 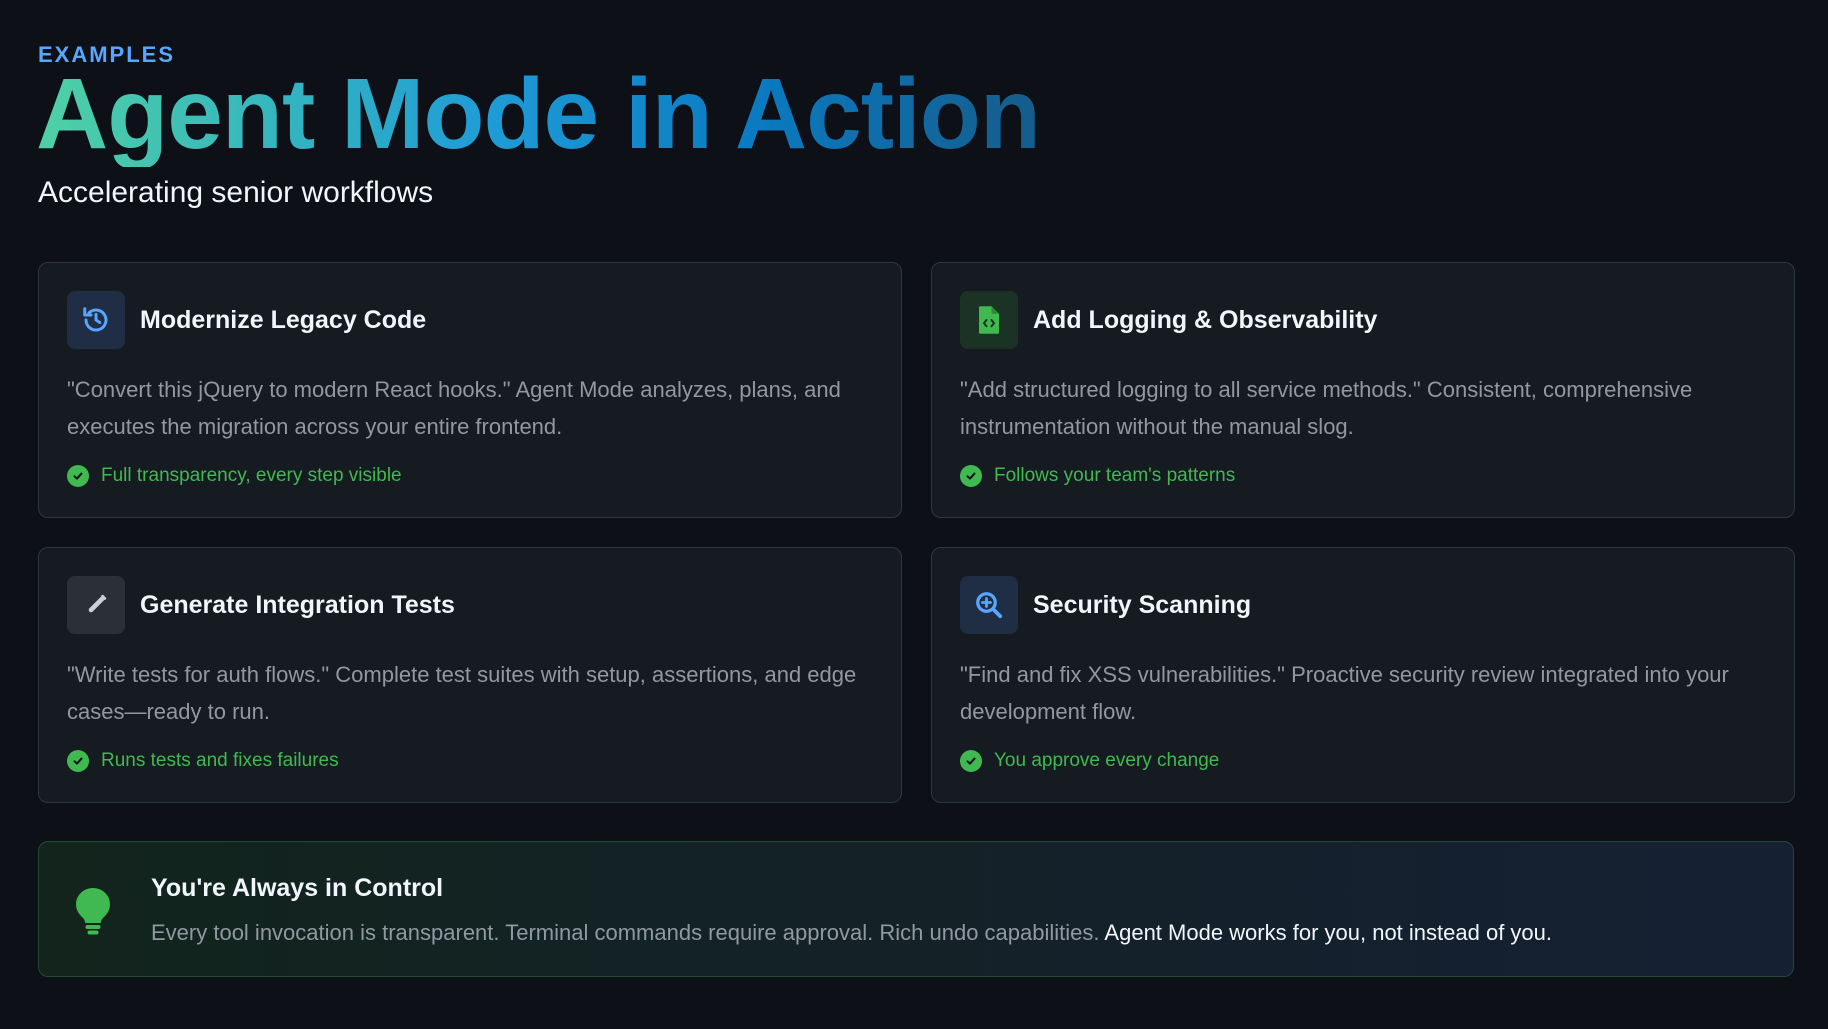 What do you see at coordinates (251, 475) in the screenshot?
I see `check-label: Full transparency, every step visible` at bounding box center [251, 475].